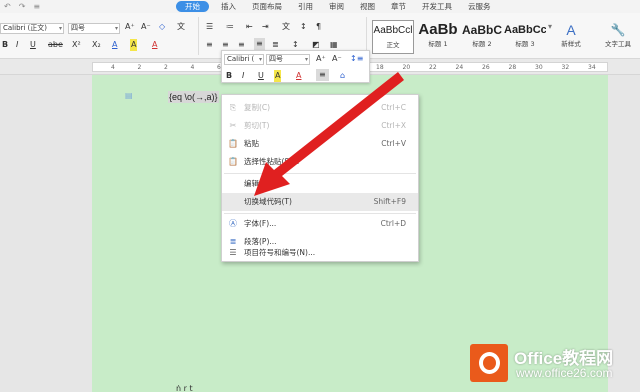 This screenshot has height=392, width=640. What do you see at coordinates (329, 134) in the screenshot?
I see `annotation-arrow-icon` at bounding box center [329, 134].